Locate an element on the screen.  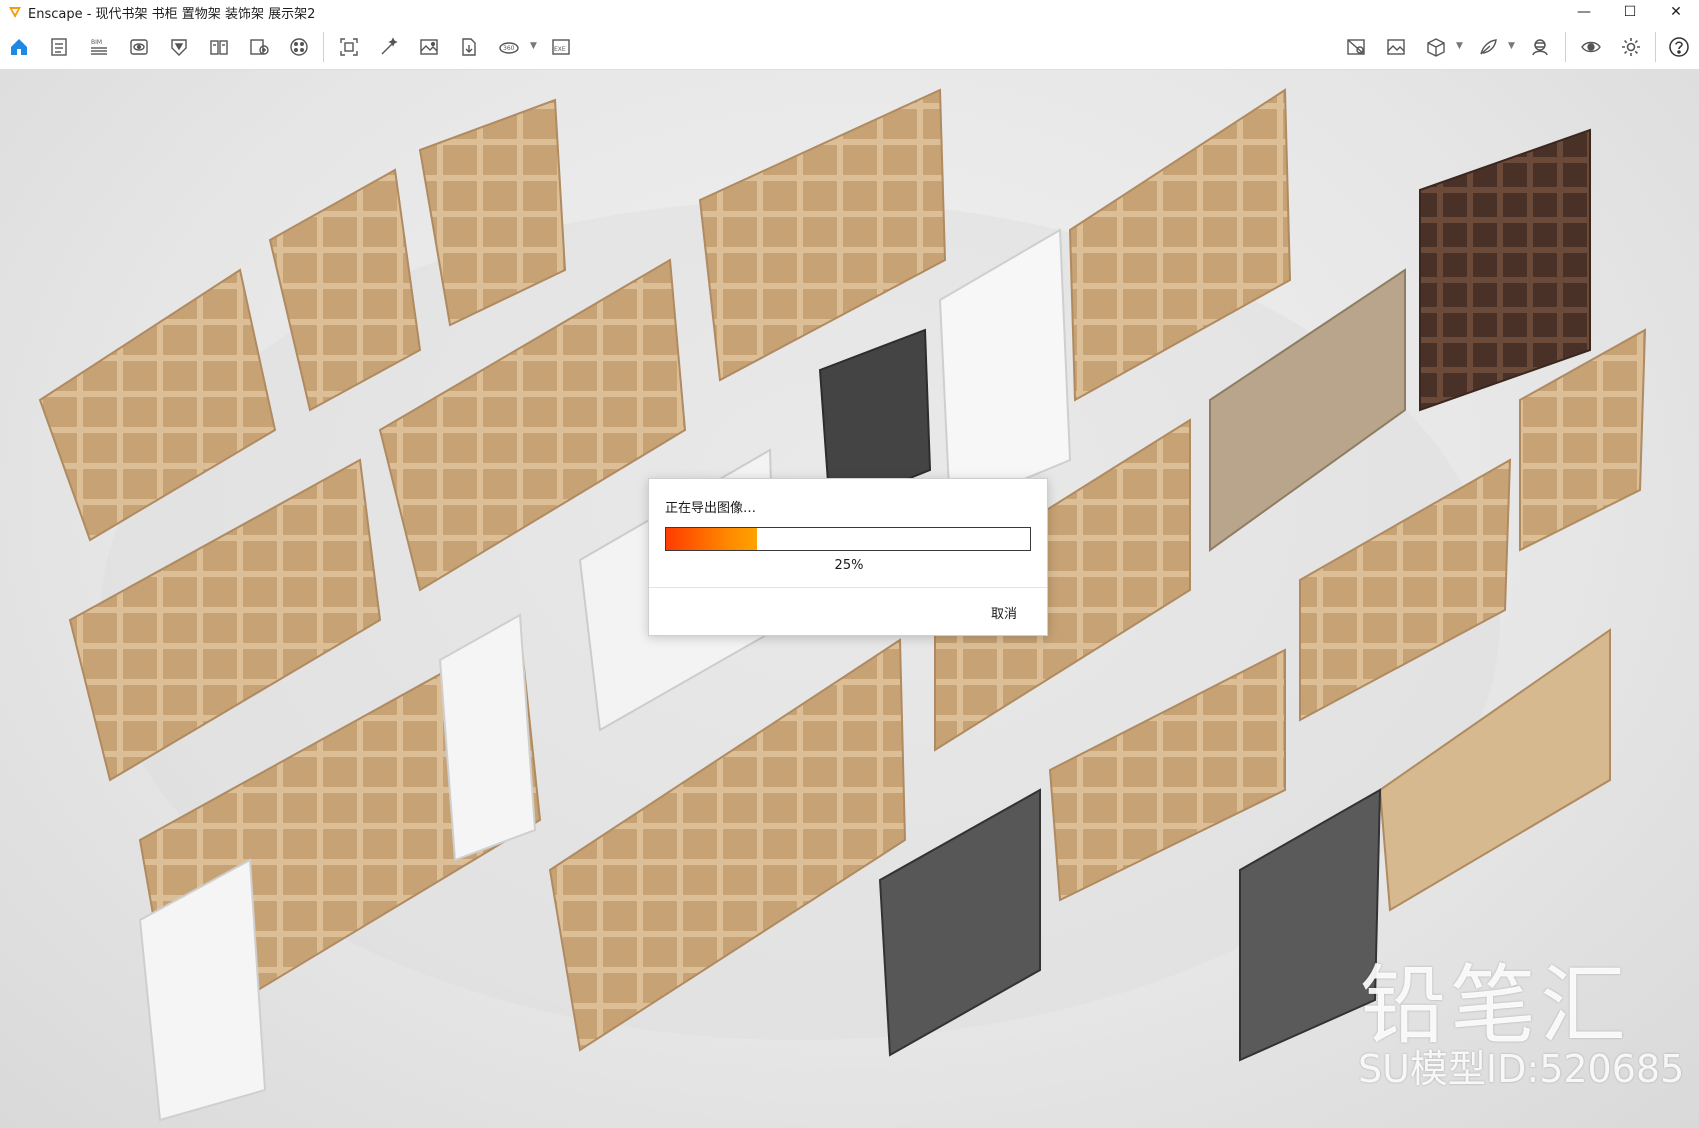
cube-icon is located at coordinates (1436, 47).